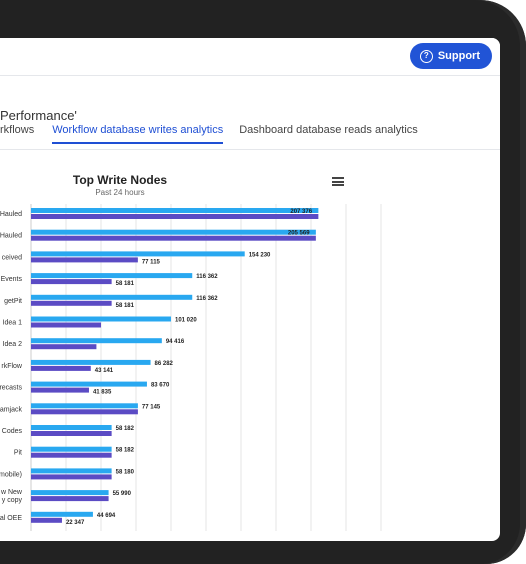  I want to click on data-label-light: 101 020, so click(186, 321).